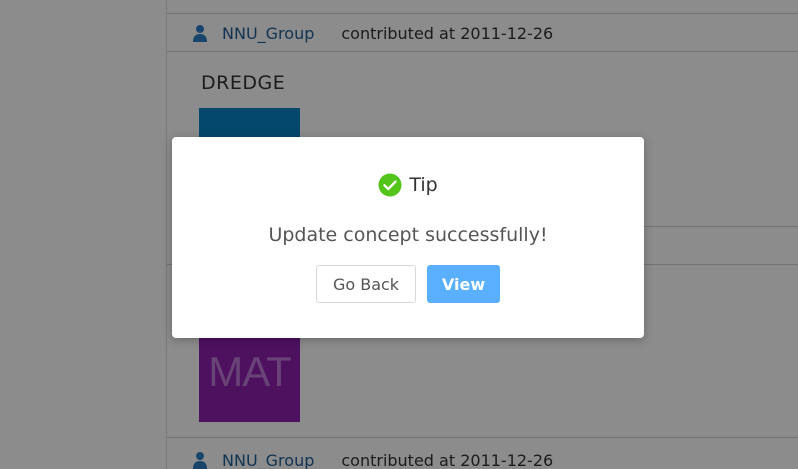 The width and height of the screenshot is (798, 469). Describe the element at coordinates (408, 235) in the screenshot. I see `dialog-message: Update concept successfully!` at that location.